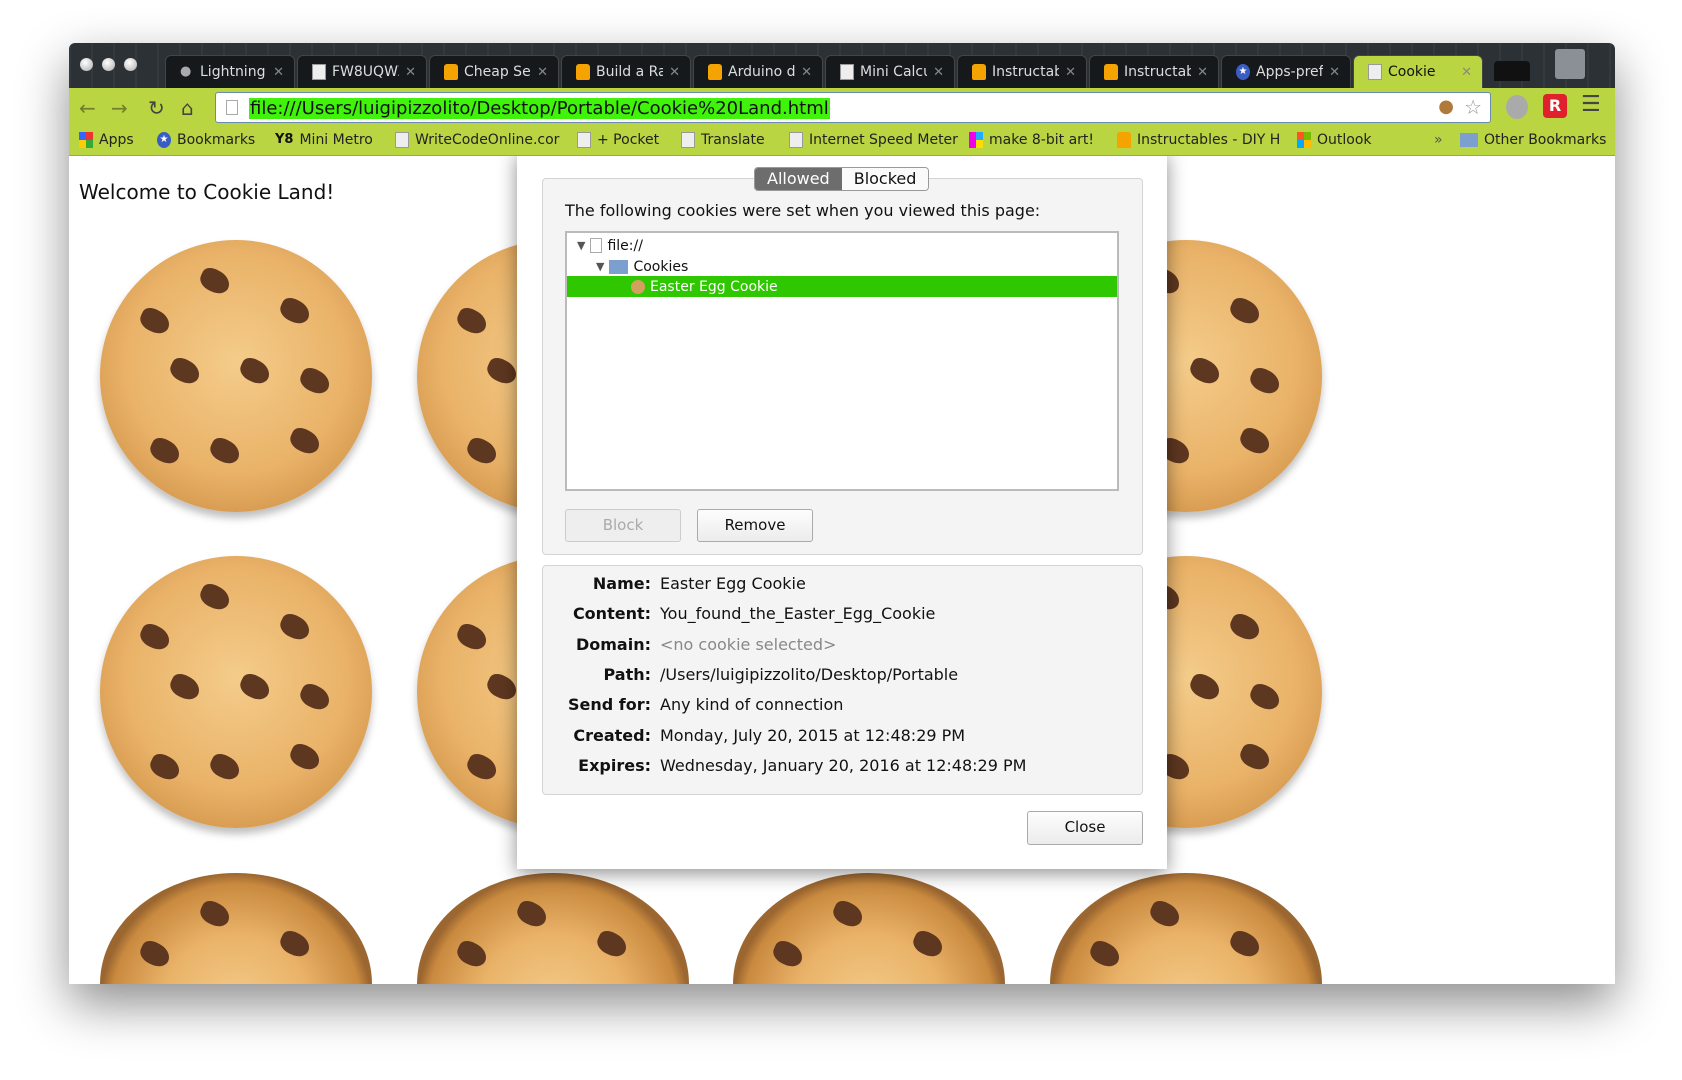 This screenshot has width=1682, height=1080. What do you see at coordinates (87, 108) in the screenshot?
I see `back-button: ←` at bounding box center [87, 108].